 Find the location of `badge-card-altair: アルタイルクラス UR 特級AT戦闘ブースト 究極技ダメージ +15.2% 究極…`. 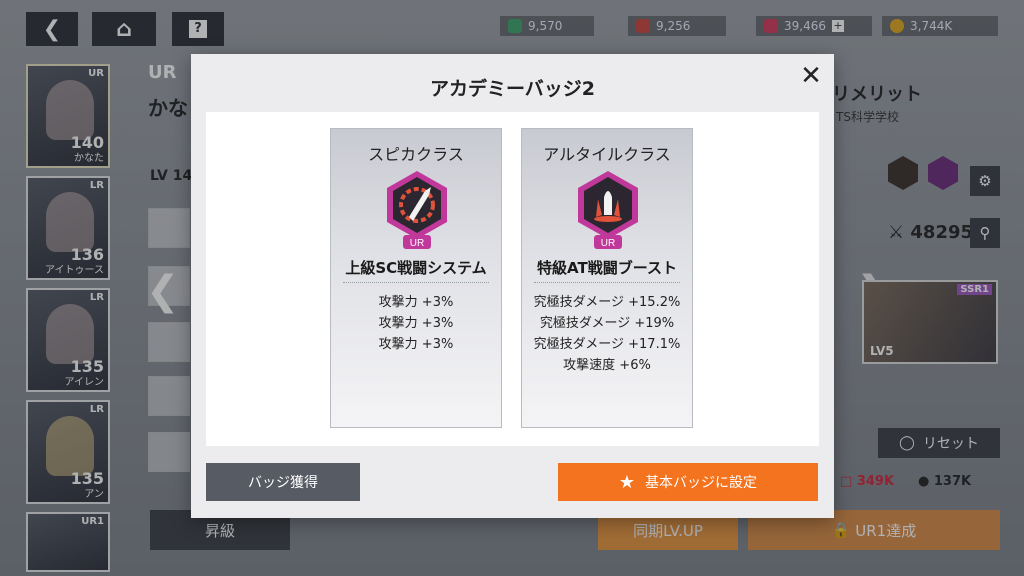

badge-card-altair: アルタイルクラス UR 特級AT戦闘ブースト 究極技ダメージ +15.2% 究極… is located at coordinates (607, 278).